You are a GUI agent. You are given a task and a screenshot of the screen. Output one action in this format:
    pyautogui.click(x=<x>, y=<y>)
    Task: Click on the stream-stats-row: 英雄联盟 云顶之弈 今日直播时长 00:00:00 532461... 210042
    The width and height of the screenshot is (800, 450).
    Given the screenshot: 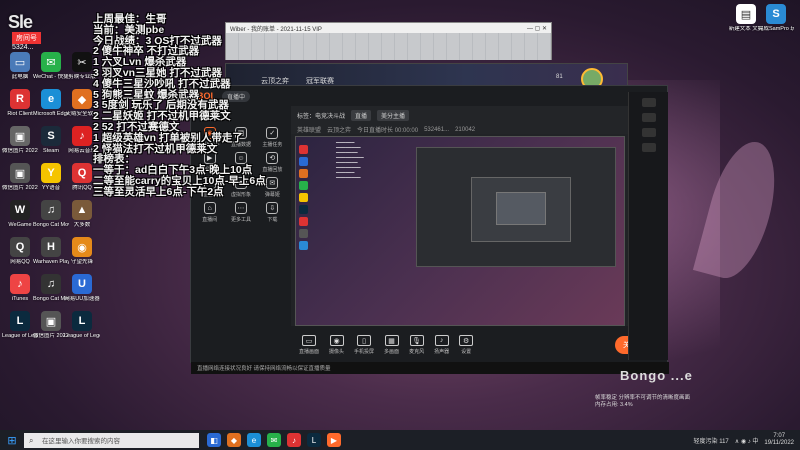 What is the action you would take?
    pyautogui.click(x=479, y=130)
    